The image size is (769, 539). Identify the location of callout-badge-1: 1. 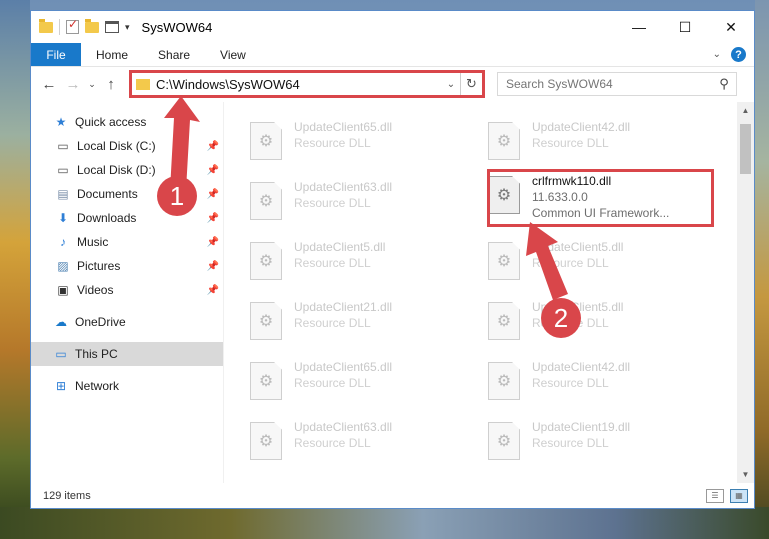
(177, 196).